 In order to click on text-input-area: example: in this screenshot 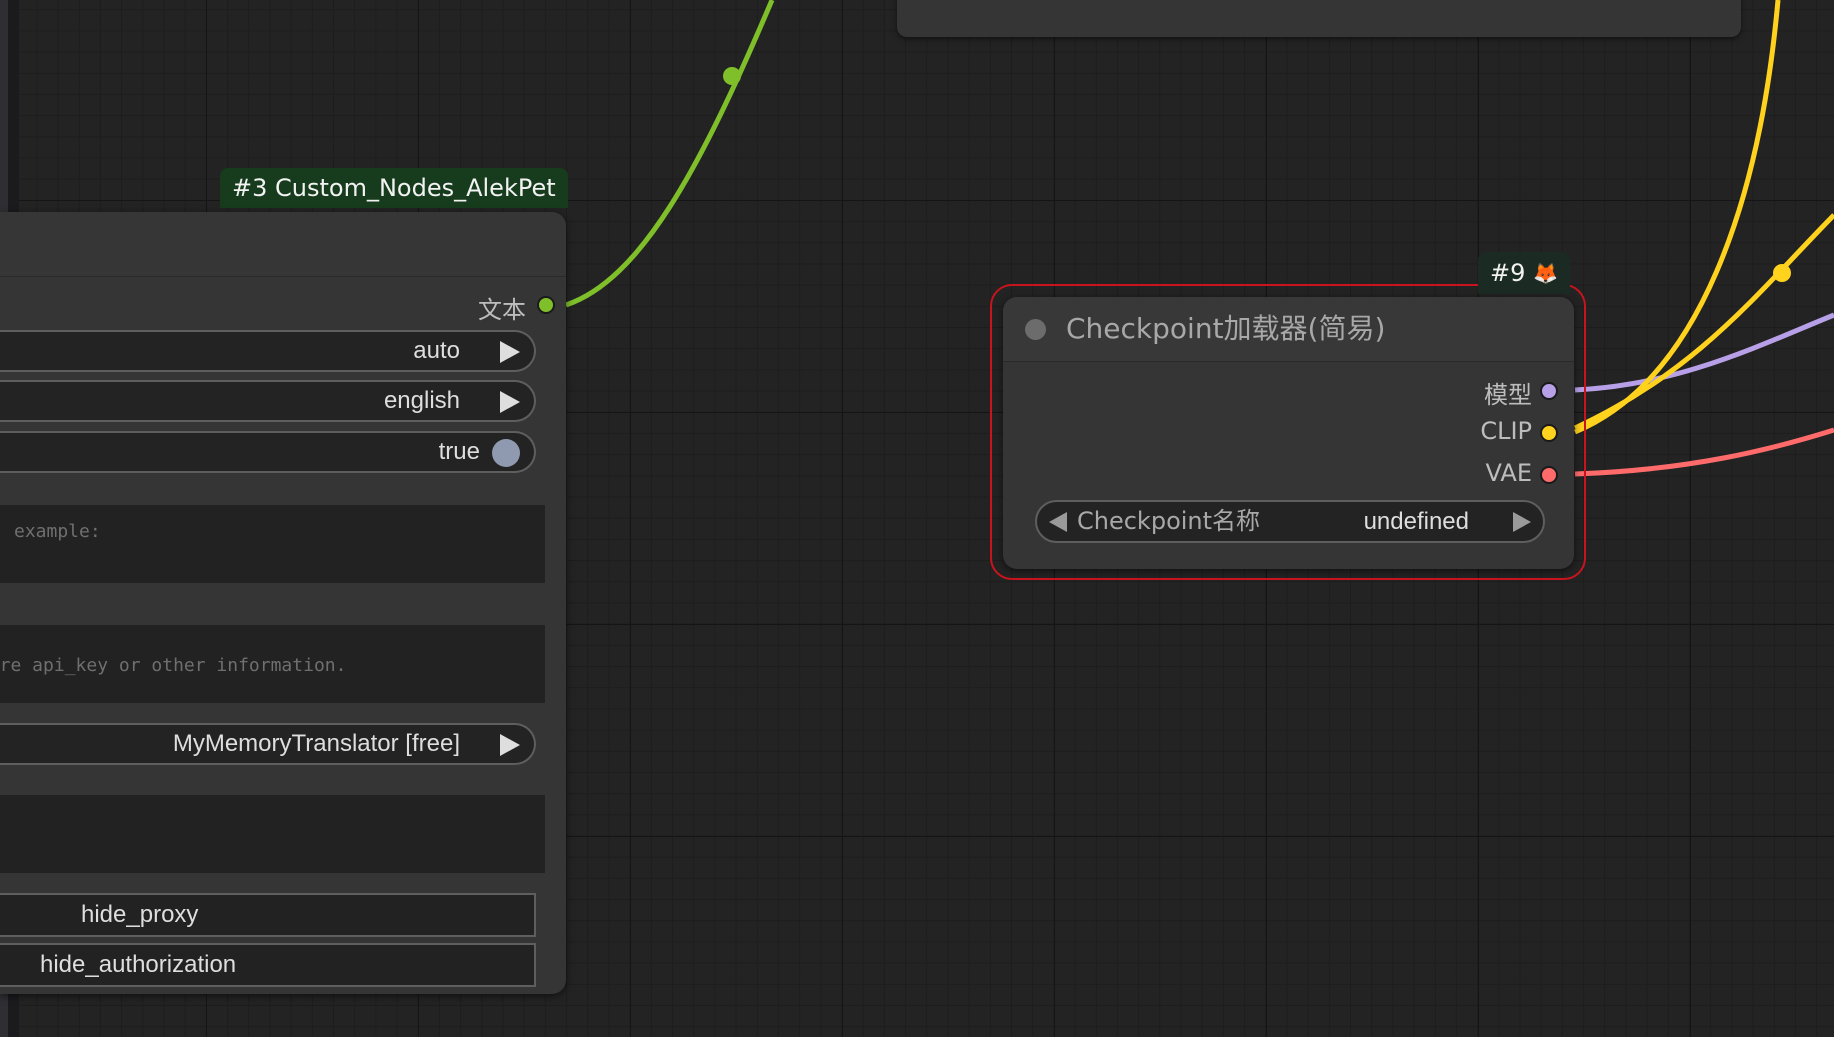, I will do `click(272, 544)`.